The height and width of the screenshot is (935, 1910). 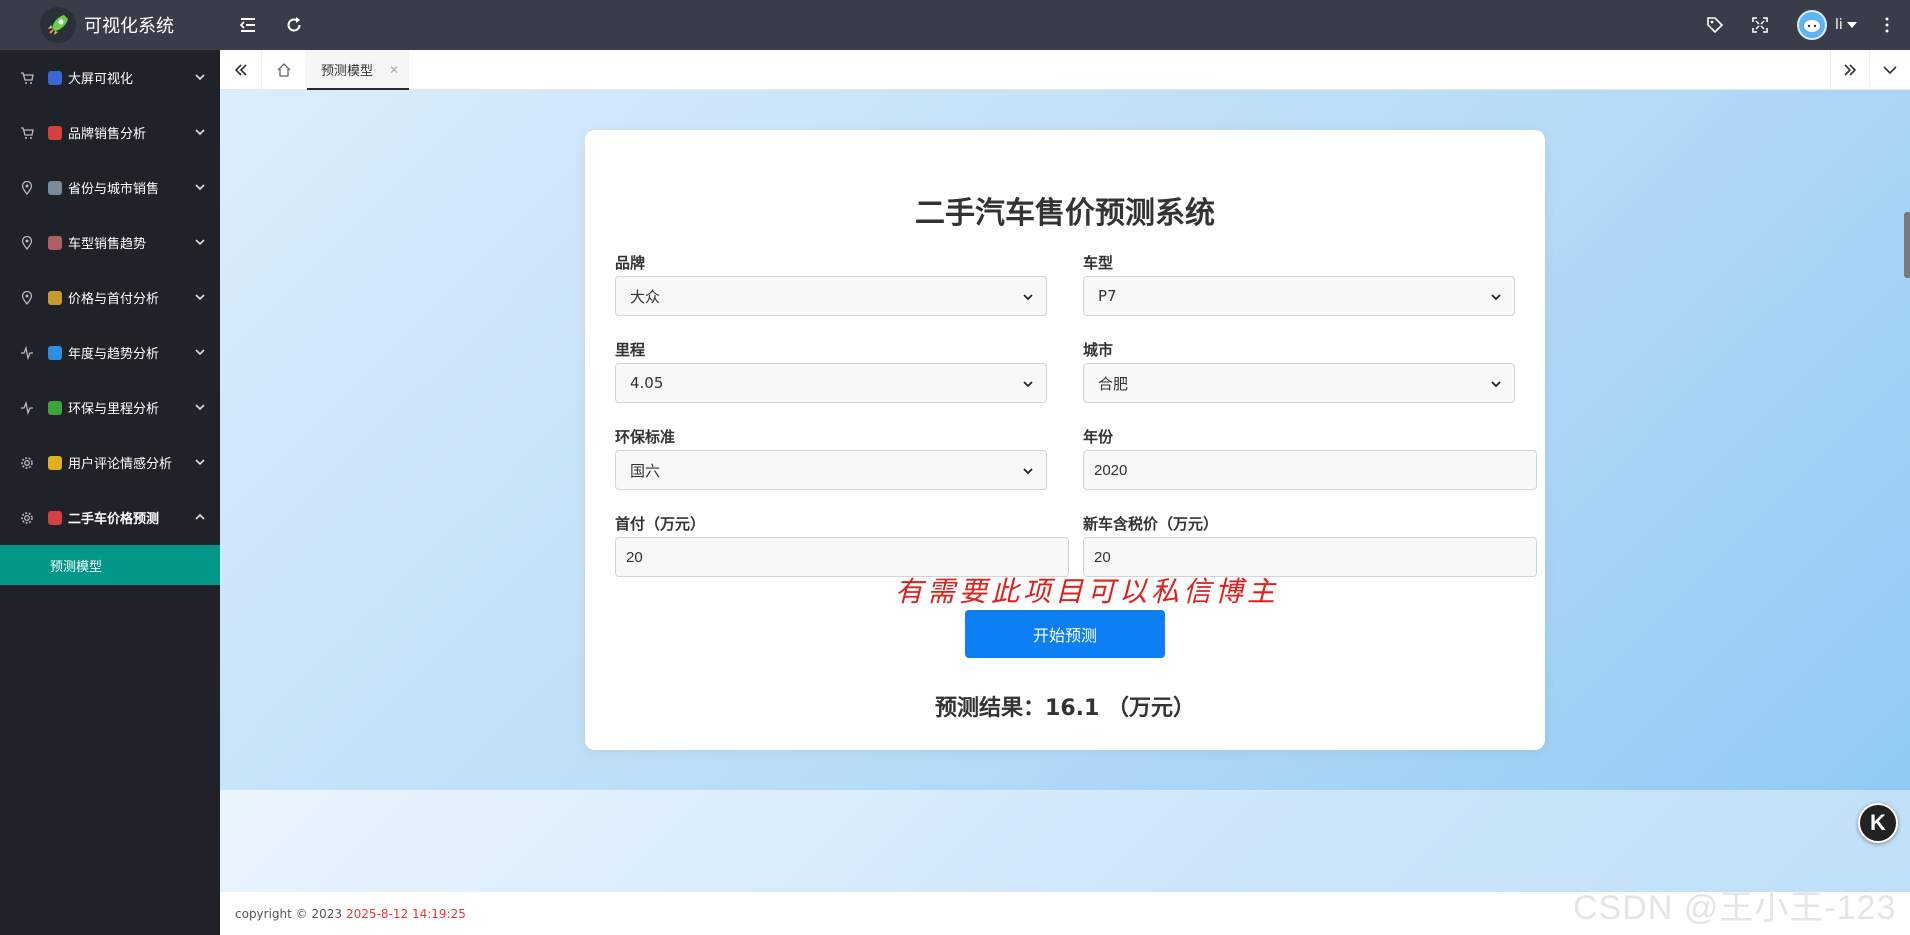 What do you see at coordinates (831, 296) in the screenshot?
I see `brand-select: 大众` at bounding box center [831, 296].